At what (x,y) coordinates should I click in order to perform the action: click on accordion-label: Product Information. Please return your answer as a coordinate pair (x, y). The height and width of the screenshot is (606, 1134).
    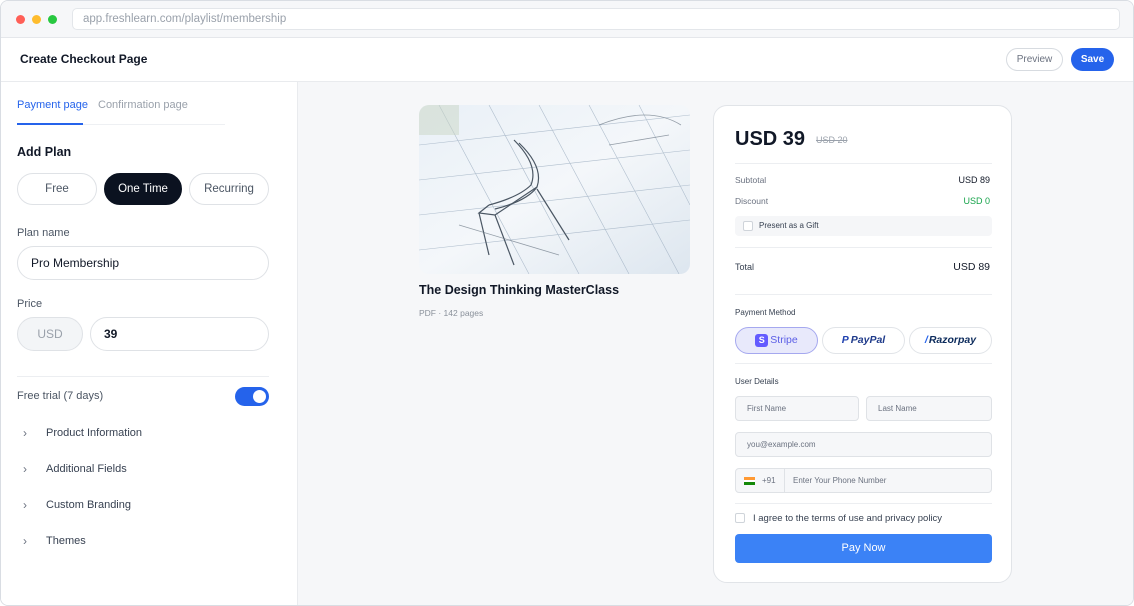
    Looking at the image, I should click on (94, 433).